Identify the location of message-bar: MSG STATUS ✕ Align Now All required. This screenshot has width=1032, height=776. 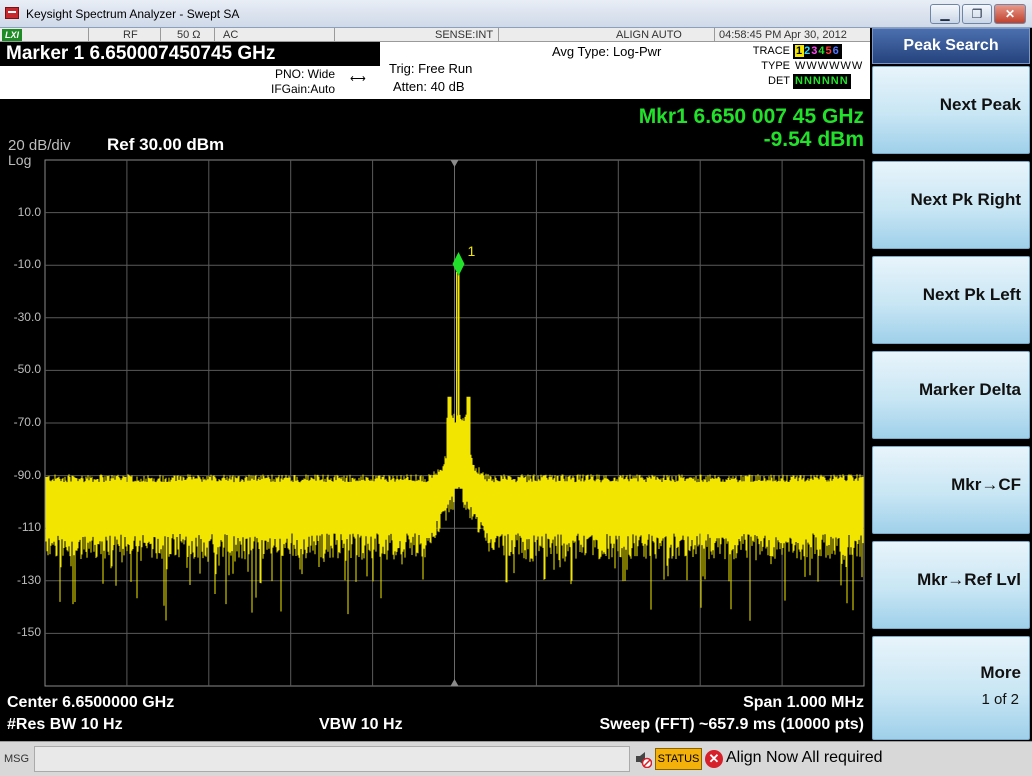
(516, 758).